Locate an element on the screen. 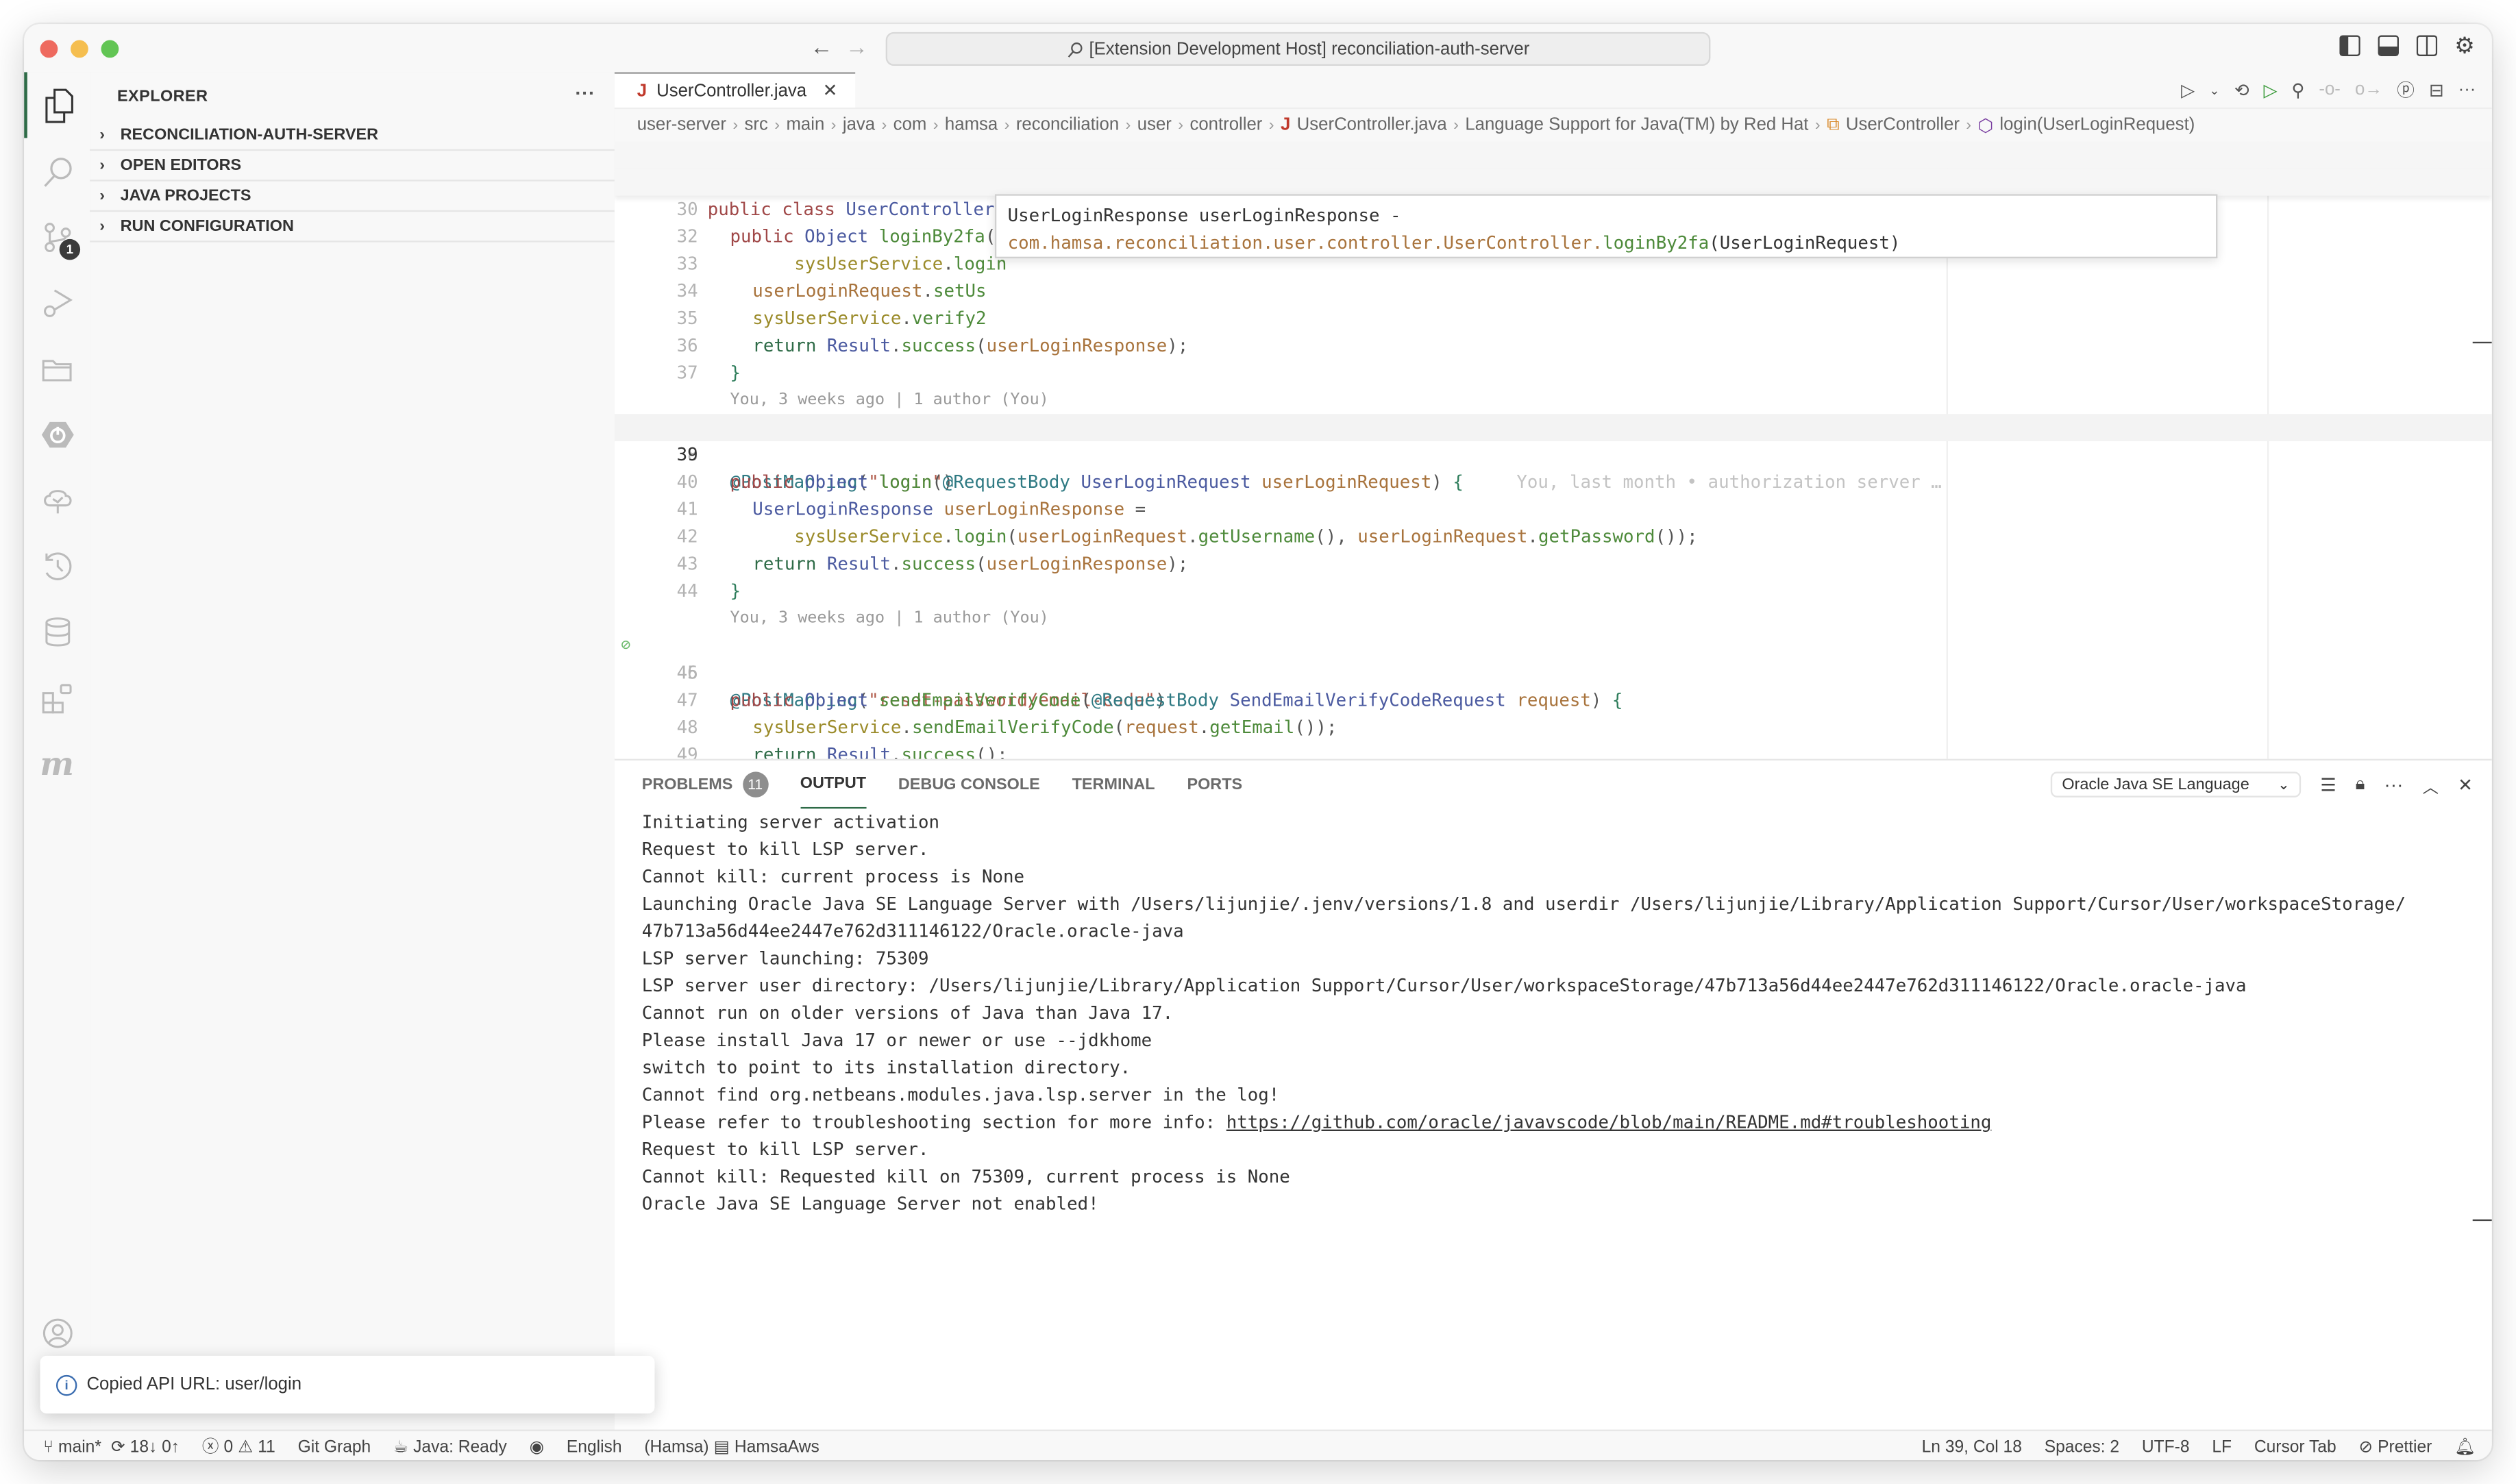 This screenshot has height=1484, width=2516. section-java-projects: › JAVA PROJECTS is located at coordinates (353, 197).